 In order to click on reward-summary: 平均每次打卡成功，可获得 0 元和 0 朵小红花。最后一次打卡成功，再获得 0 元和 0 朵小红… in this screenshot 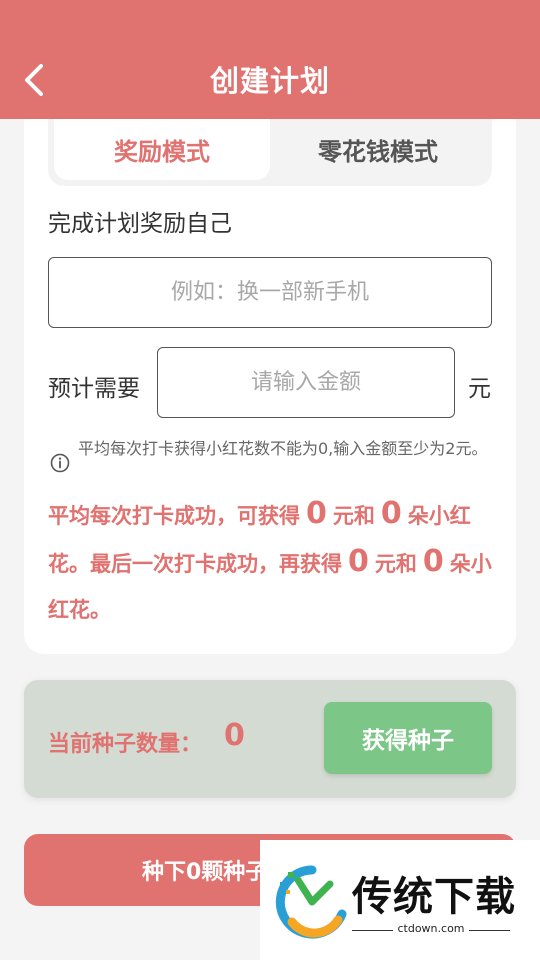, I will do `click(273, 562)`.